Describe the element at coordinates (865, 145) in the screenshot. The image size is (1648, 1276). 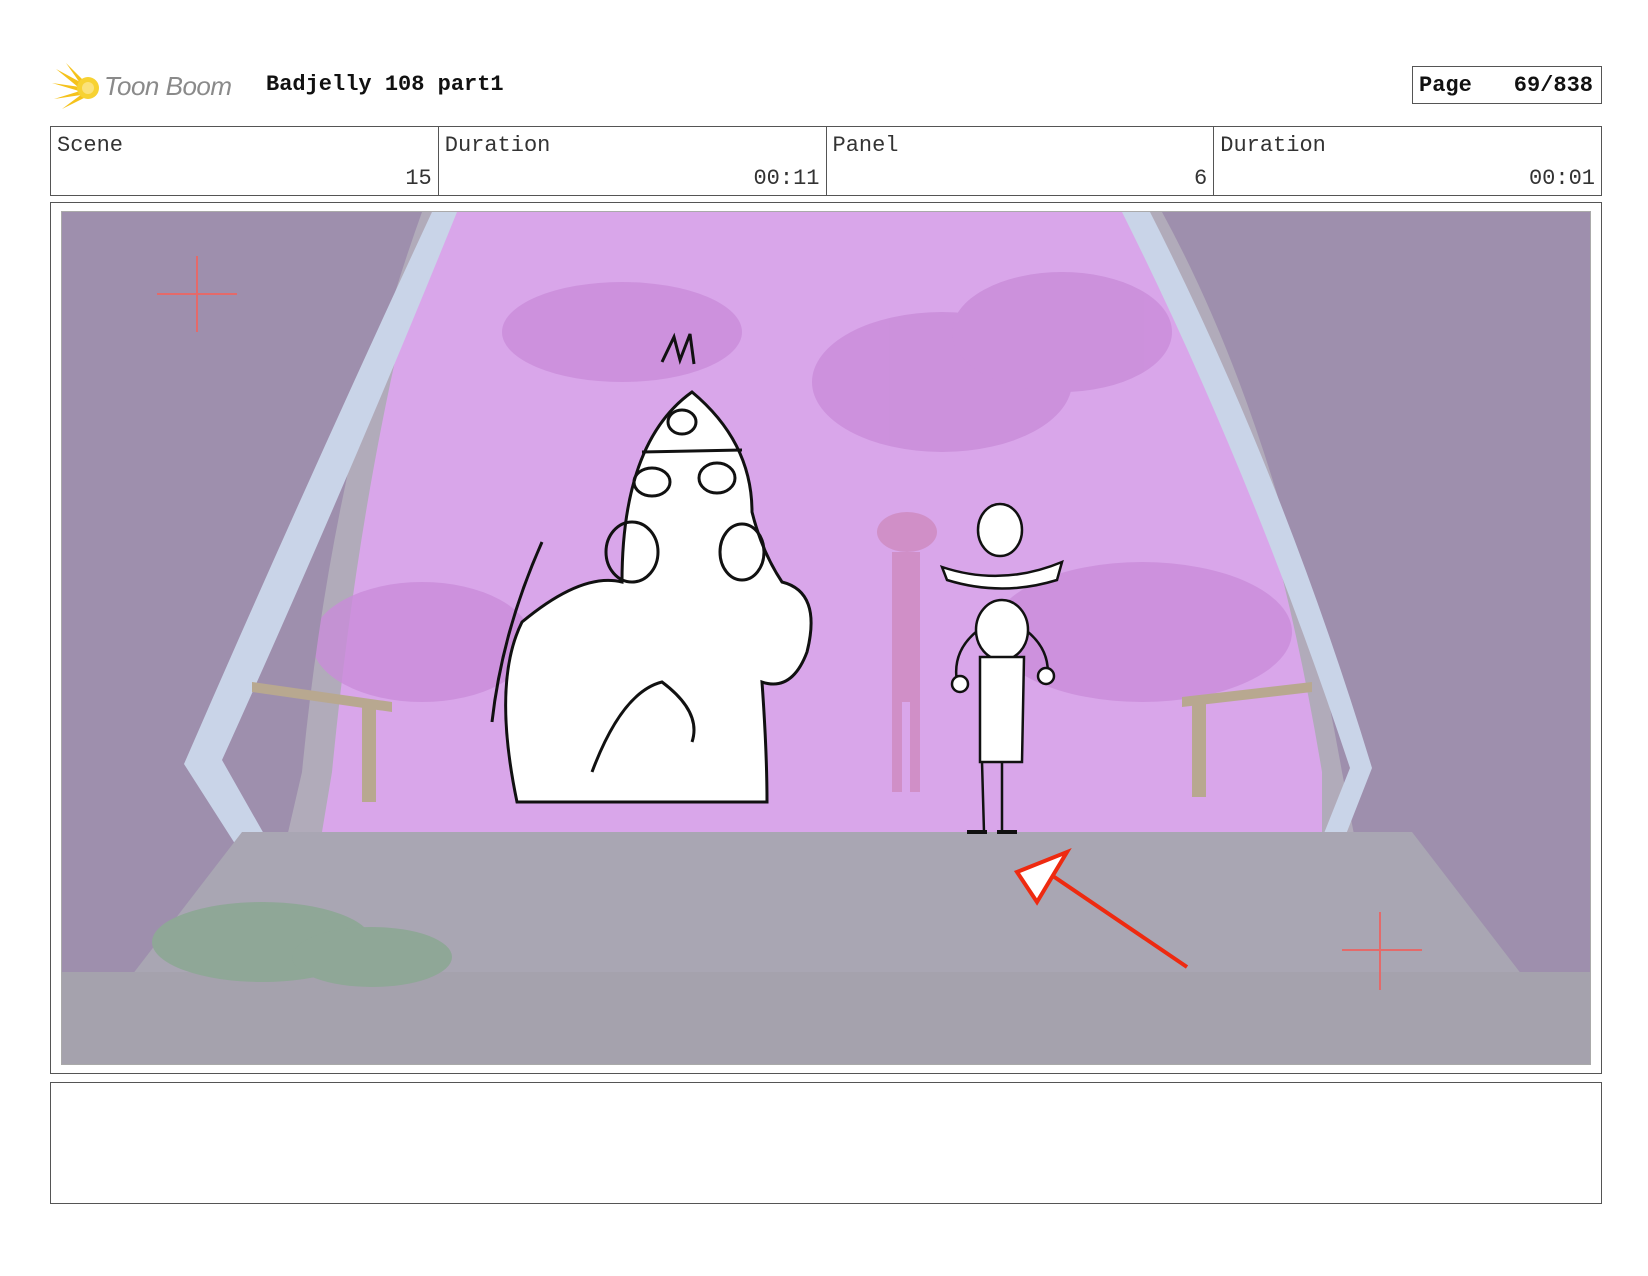
I see `panel-label: Panel` at that location.